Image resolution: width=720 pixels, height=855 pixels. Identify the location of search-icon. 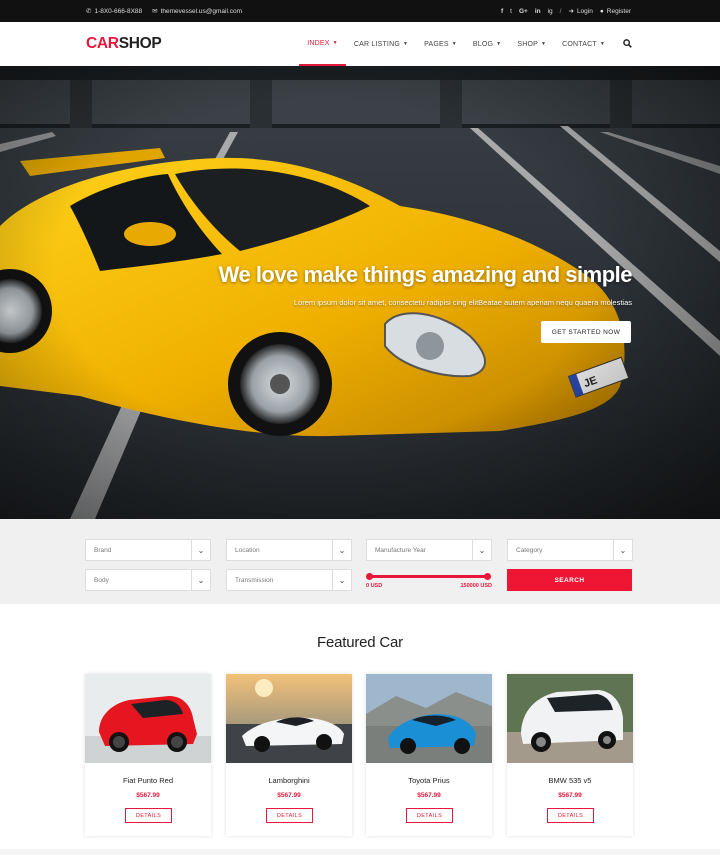
(622, 44).